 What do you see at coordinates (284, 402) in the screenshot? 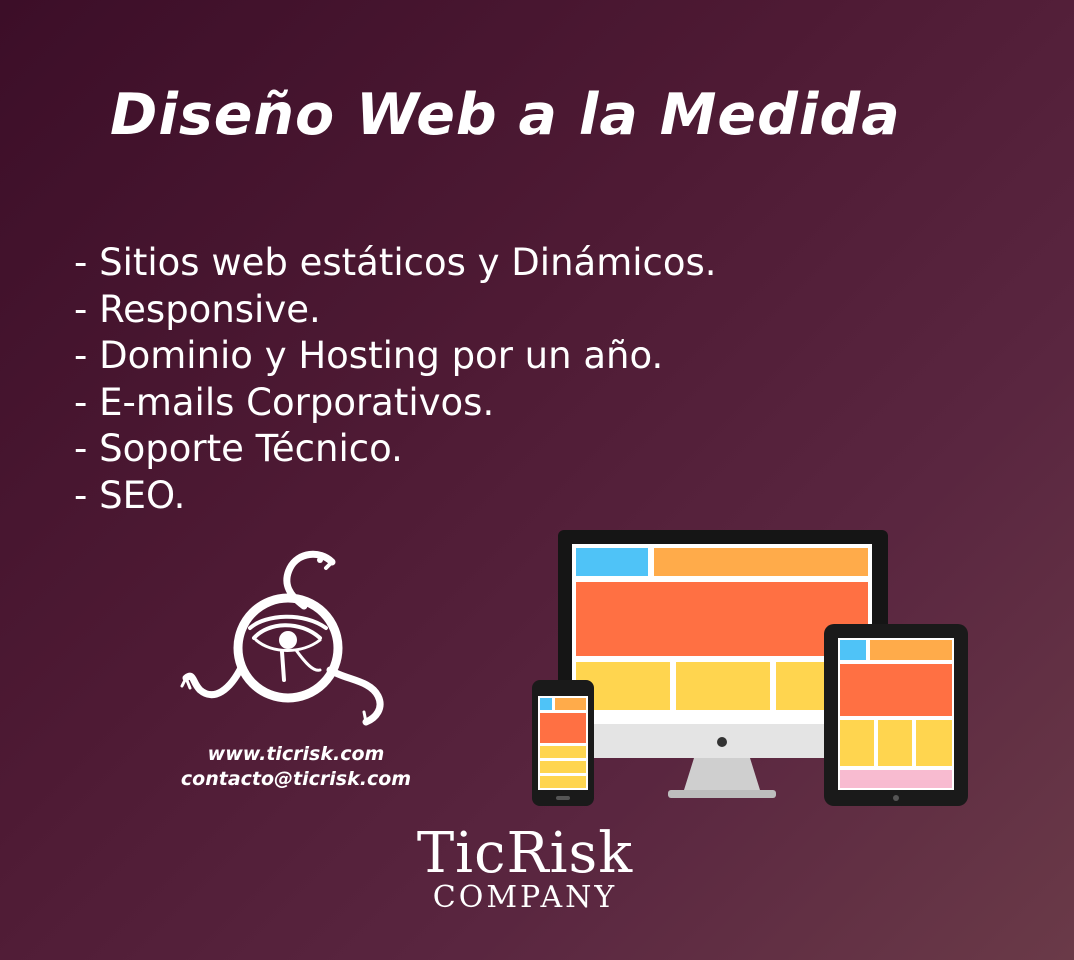
I see `feature-item-emails: - E-mails Corporativos.` at bounding box center [284, 402].